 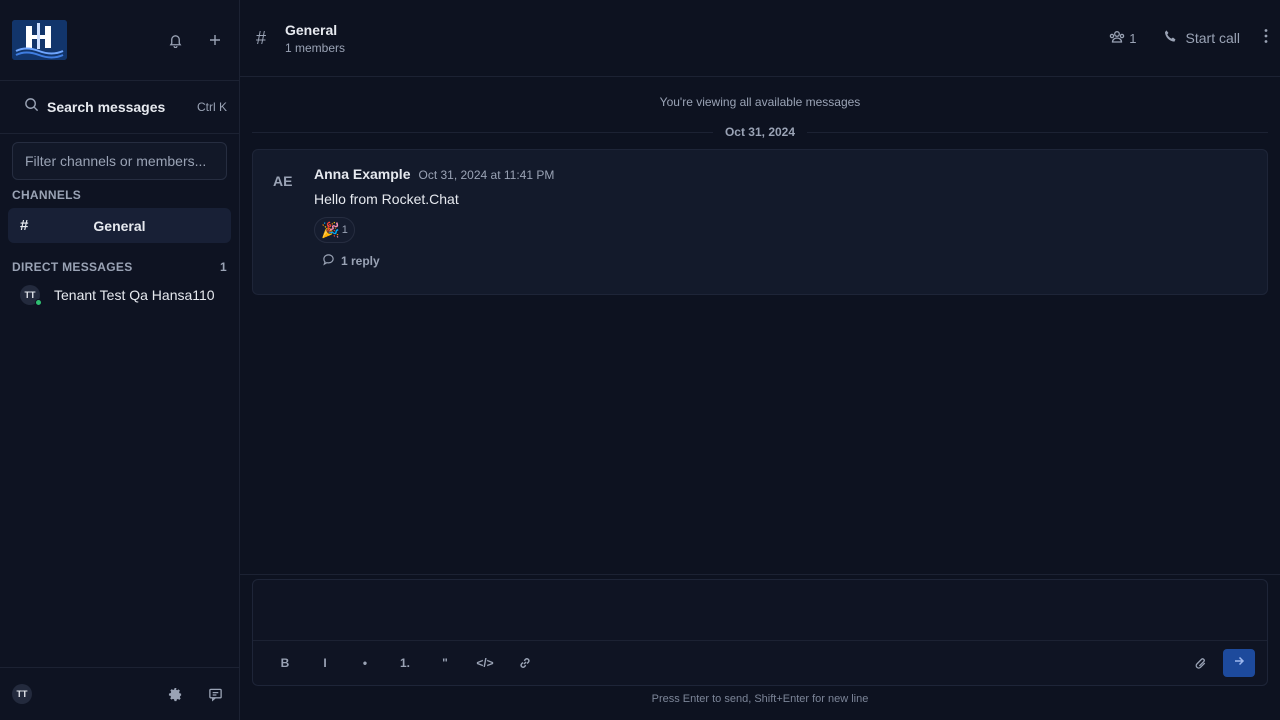 What do you see at coordinates (119, 693) in the screenshot?
I see `sidebar-footer: TT` at bounding box center [119, 693].